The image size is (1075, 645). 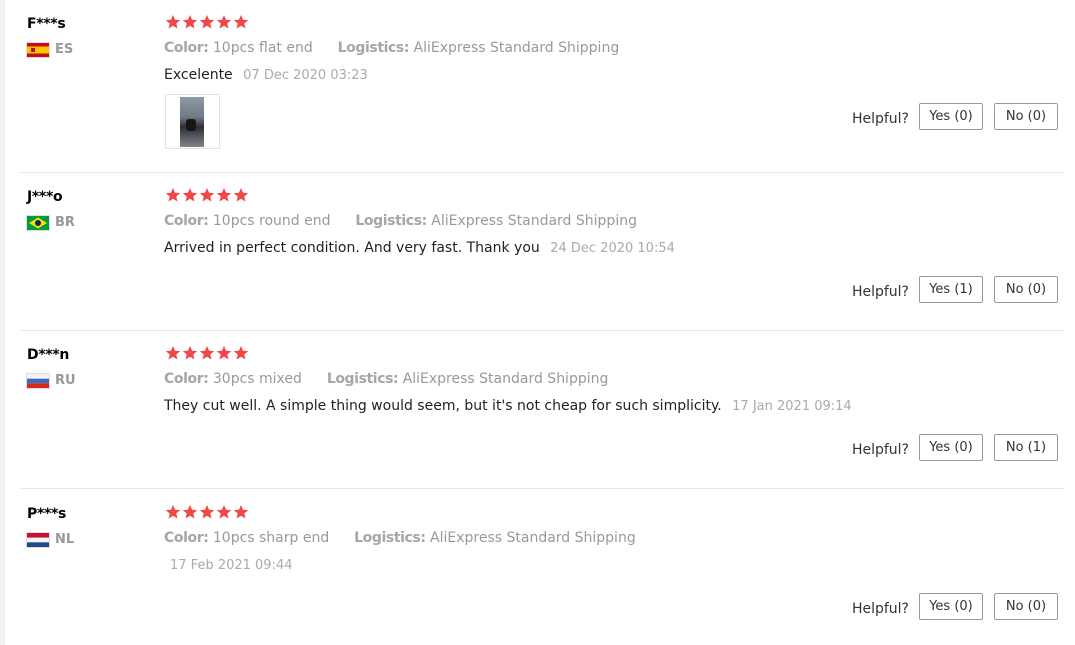 What do you see at coordinates (1026, 447) in the screenshot?
I see `helpful-no-button: No (1)` at bounding box center [1026, 447].